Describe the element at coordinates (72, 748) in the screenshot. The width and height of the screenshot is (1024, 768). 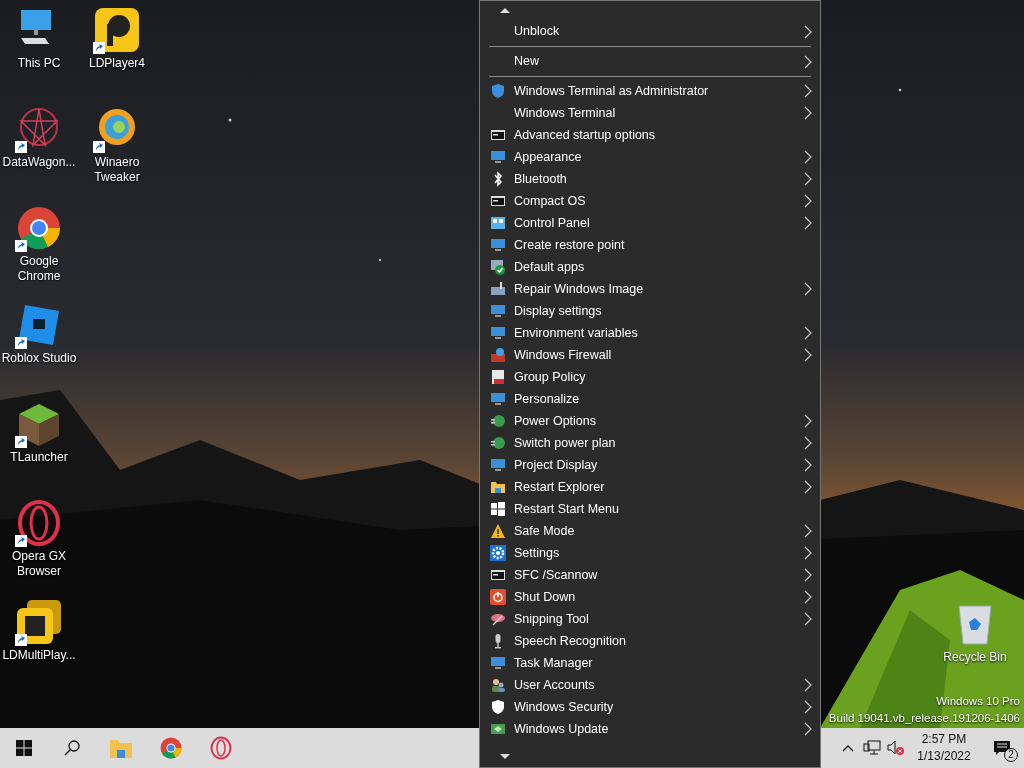
I see `search-icon` at that location.